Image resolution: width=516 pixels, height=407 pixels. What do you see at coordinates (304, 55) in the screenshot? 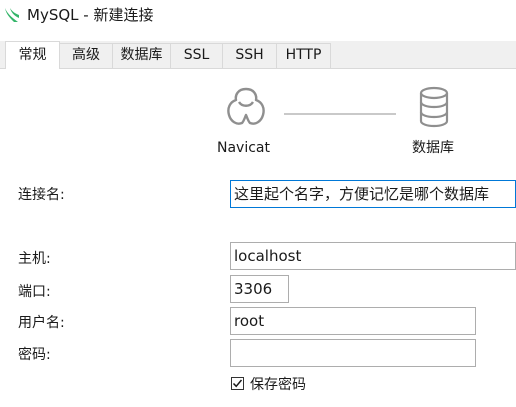
I see `tab-http: HTTP` at bounding box center [304, 55].